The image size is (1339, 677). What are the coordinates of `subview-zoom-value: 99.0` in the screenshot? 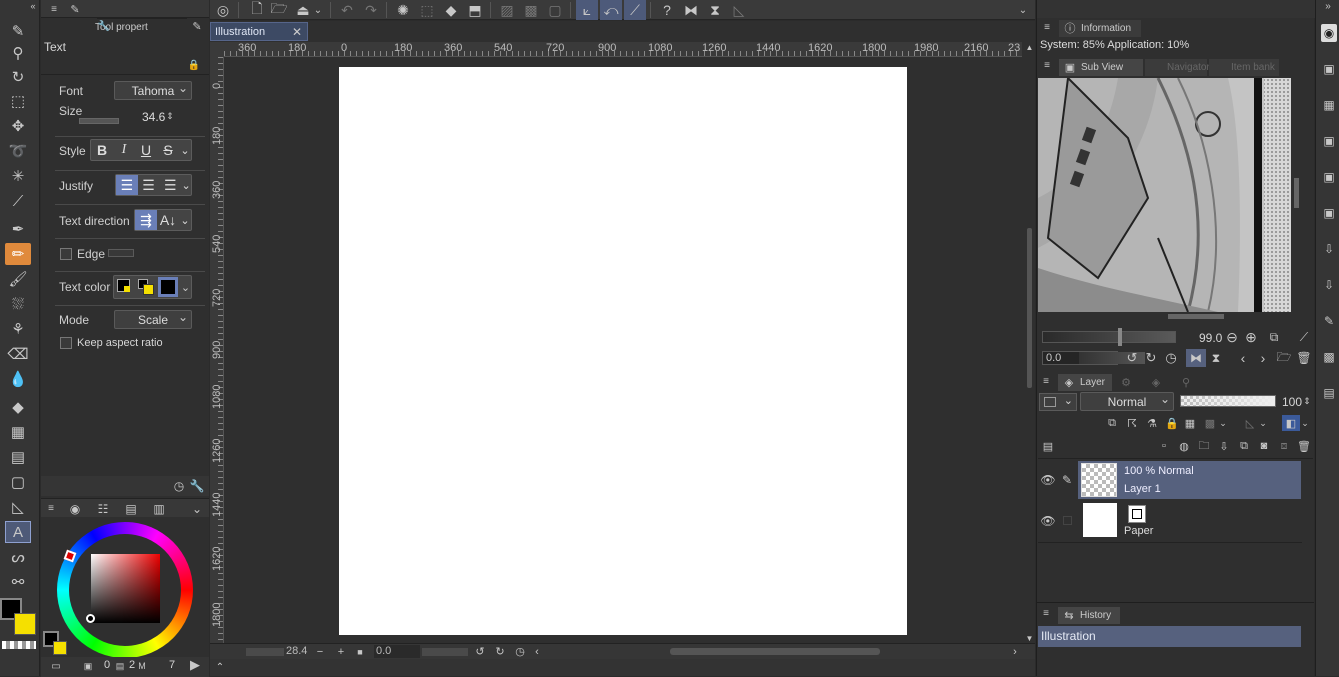 It's located at (1210, 338).